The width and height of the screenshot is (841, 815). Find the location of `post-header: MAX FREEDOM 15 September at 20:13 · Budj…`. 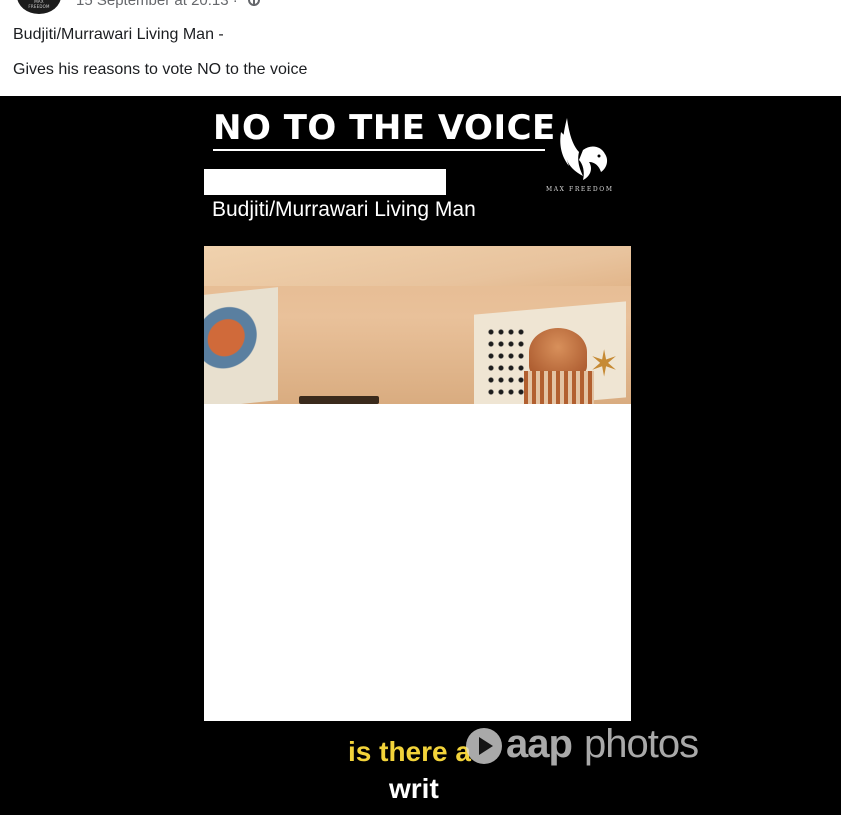

post-header: MAX FREEDOM 15 September at 20:13 · Budj… is located at coordinates (420, 48).